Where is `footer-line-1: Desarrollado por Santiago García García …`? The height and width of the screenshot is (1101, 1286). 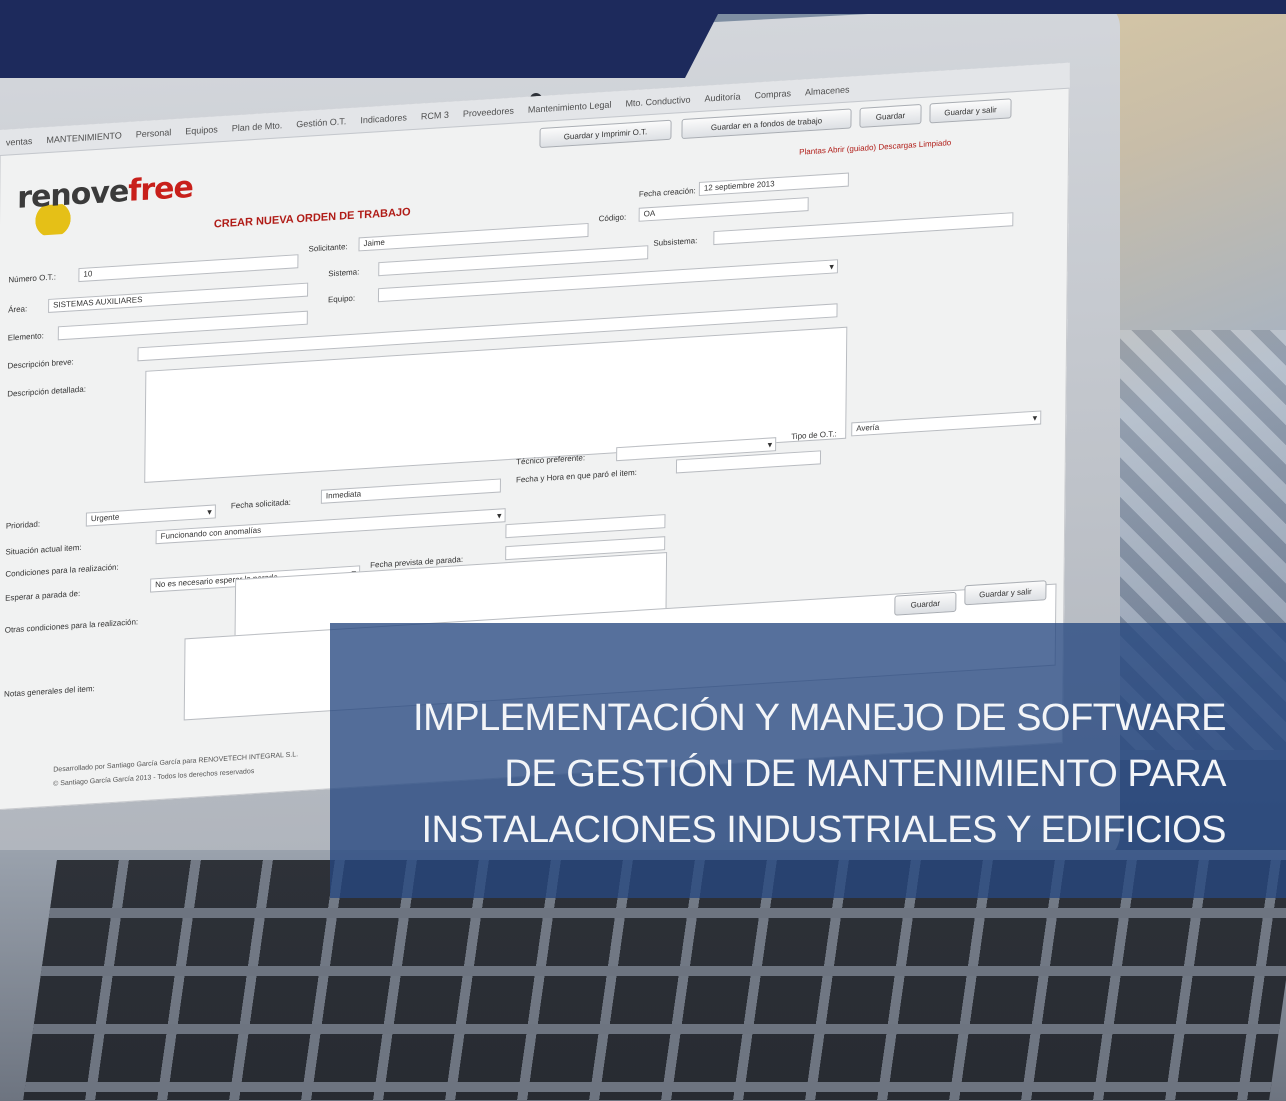 footer-line-1: Desarrollado por Santiago García García … is located at coordinates (176, 762).